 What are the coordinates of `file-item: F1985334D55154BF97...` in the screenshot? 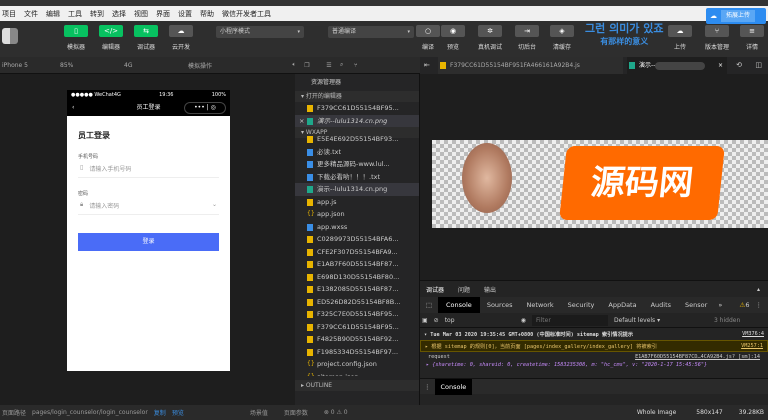 It's located at (357, 352).